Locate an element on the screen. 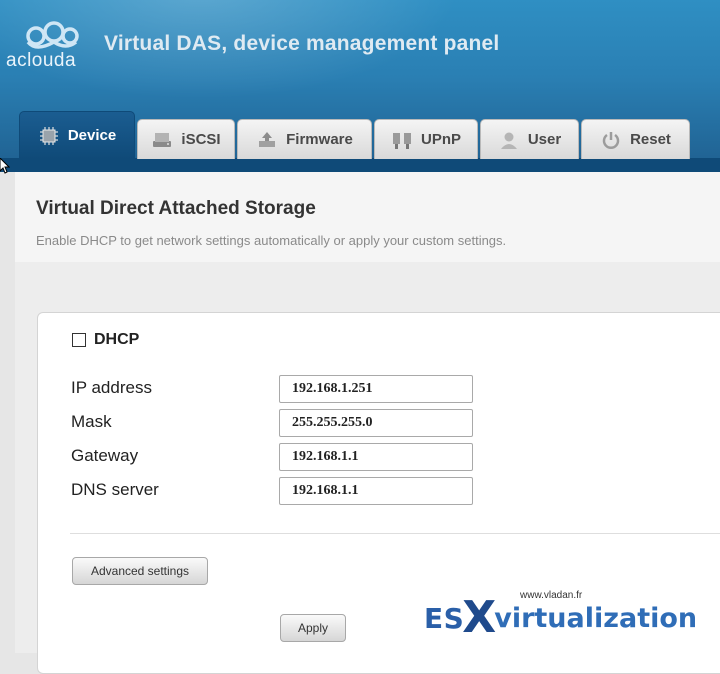 This screenshot has height=674, width=720. watermark-x: X is located at coordinates (479, 617).